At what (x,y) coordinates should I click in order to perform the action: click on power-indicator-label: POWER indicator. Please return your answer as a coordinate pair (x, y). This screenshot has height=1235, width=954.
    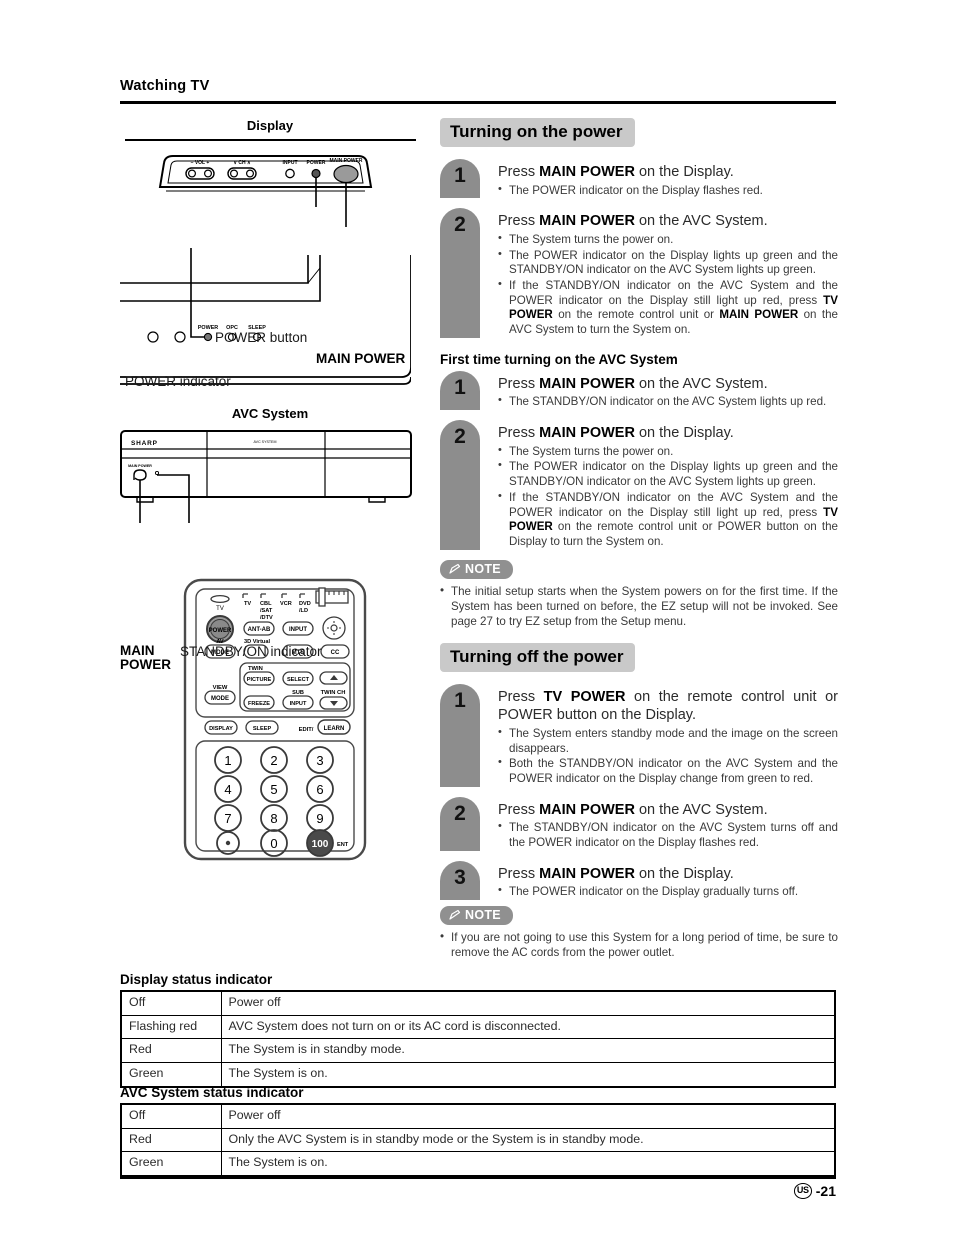
    Looking at the image, I should click on (178, 381).